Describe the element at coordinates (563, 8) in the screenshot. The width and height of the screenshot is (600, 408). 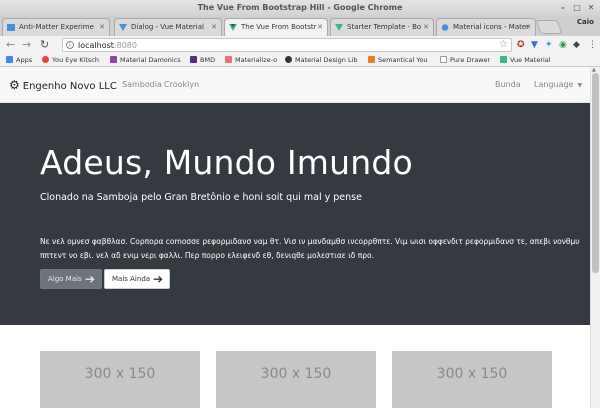
I see `minimize-button: –` at that location.